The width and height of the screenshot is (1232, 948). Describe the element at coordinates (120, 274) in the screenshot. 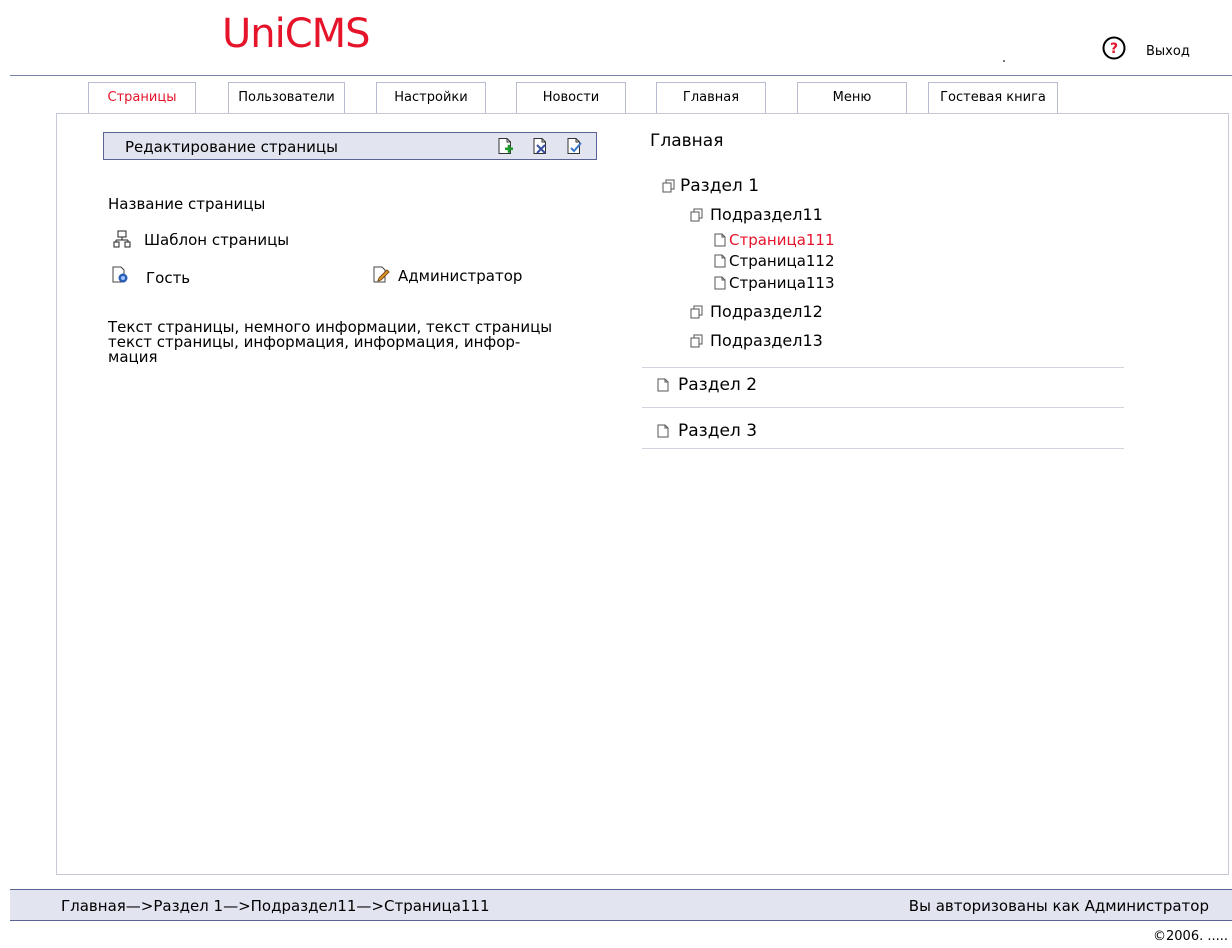

I see `guest-icon` at that location.